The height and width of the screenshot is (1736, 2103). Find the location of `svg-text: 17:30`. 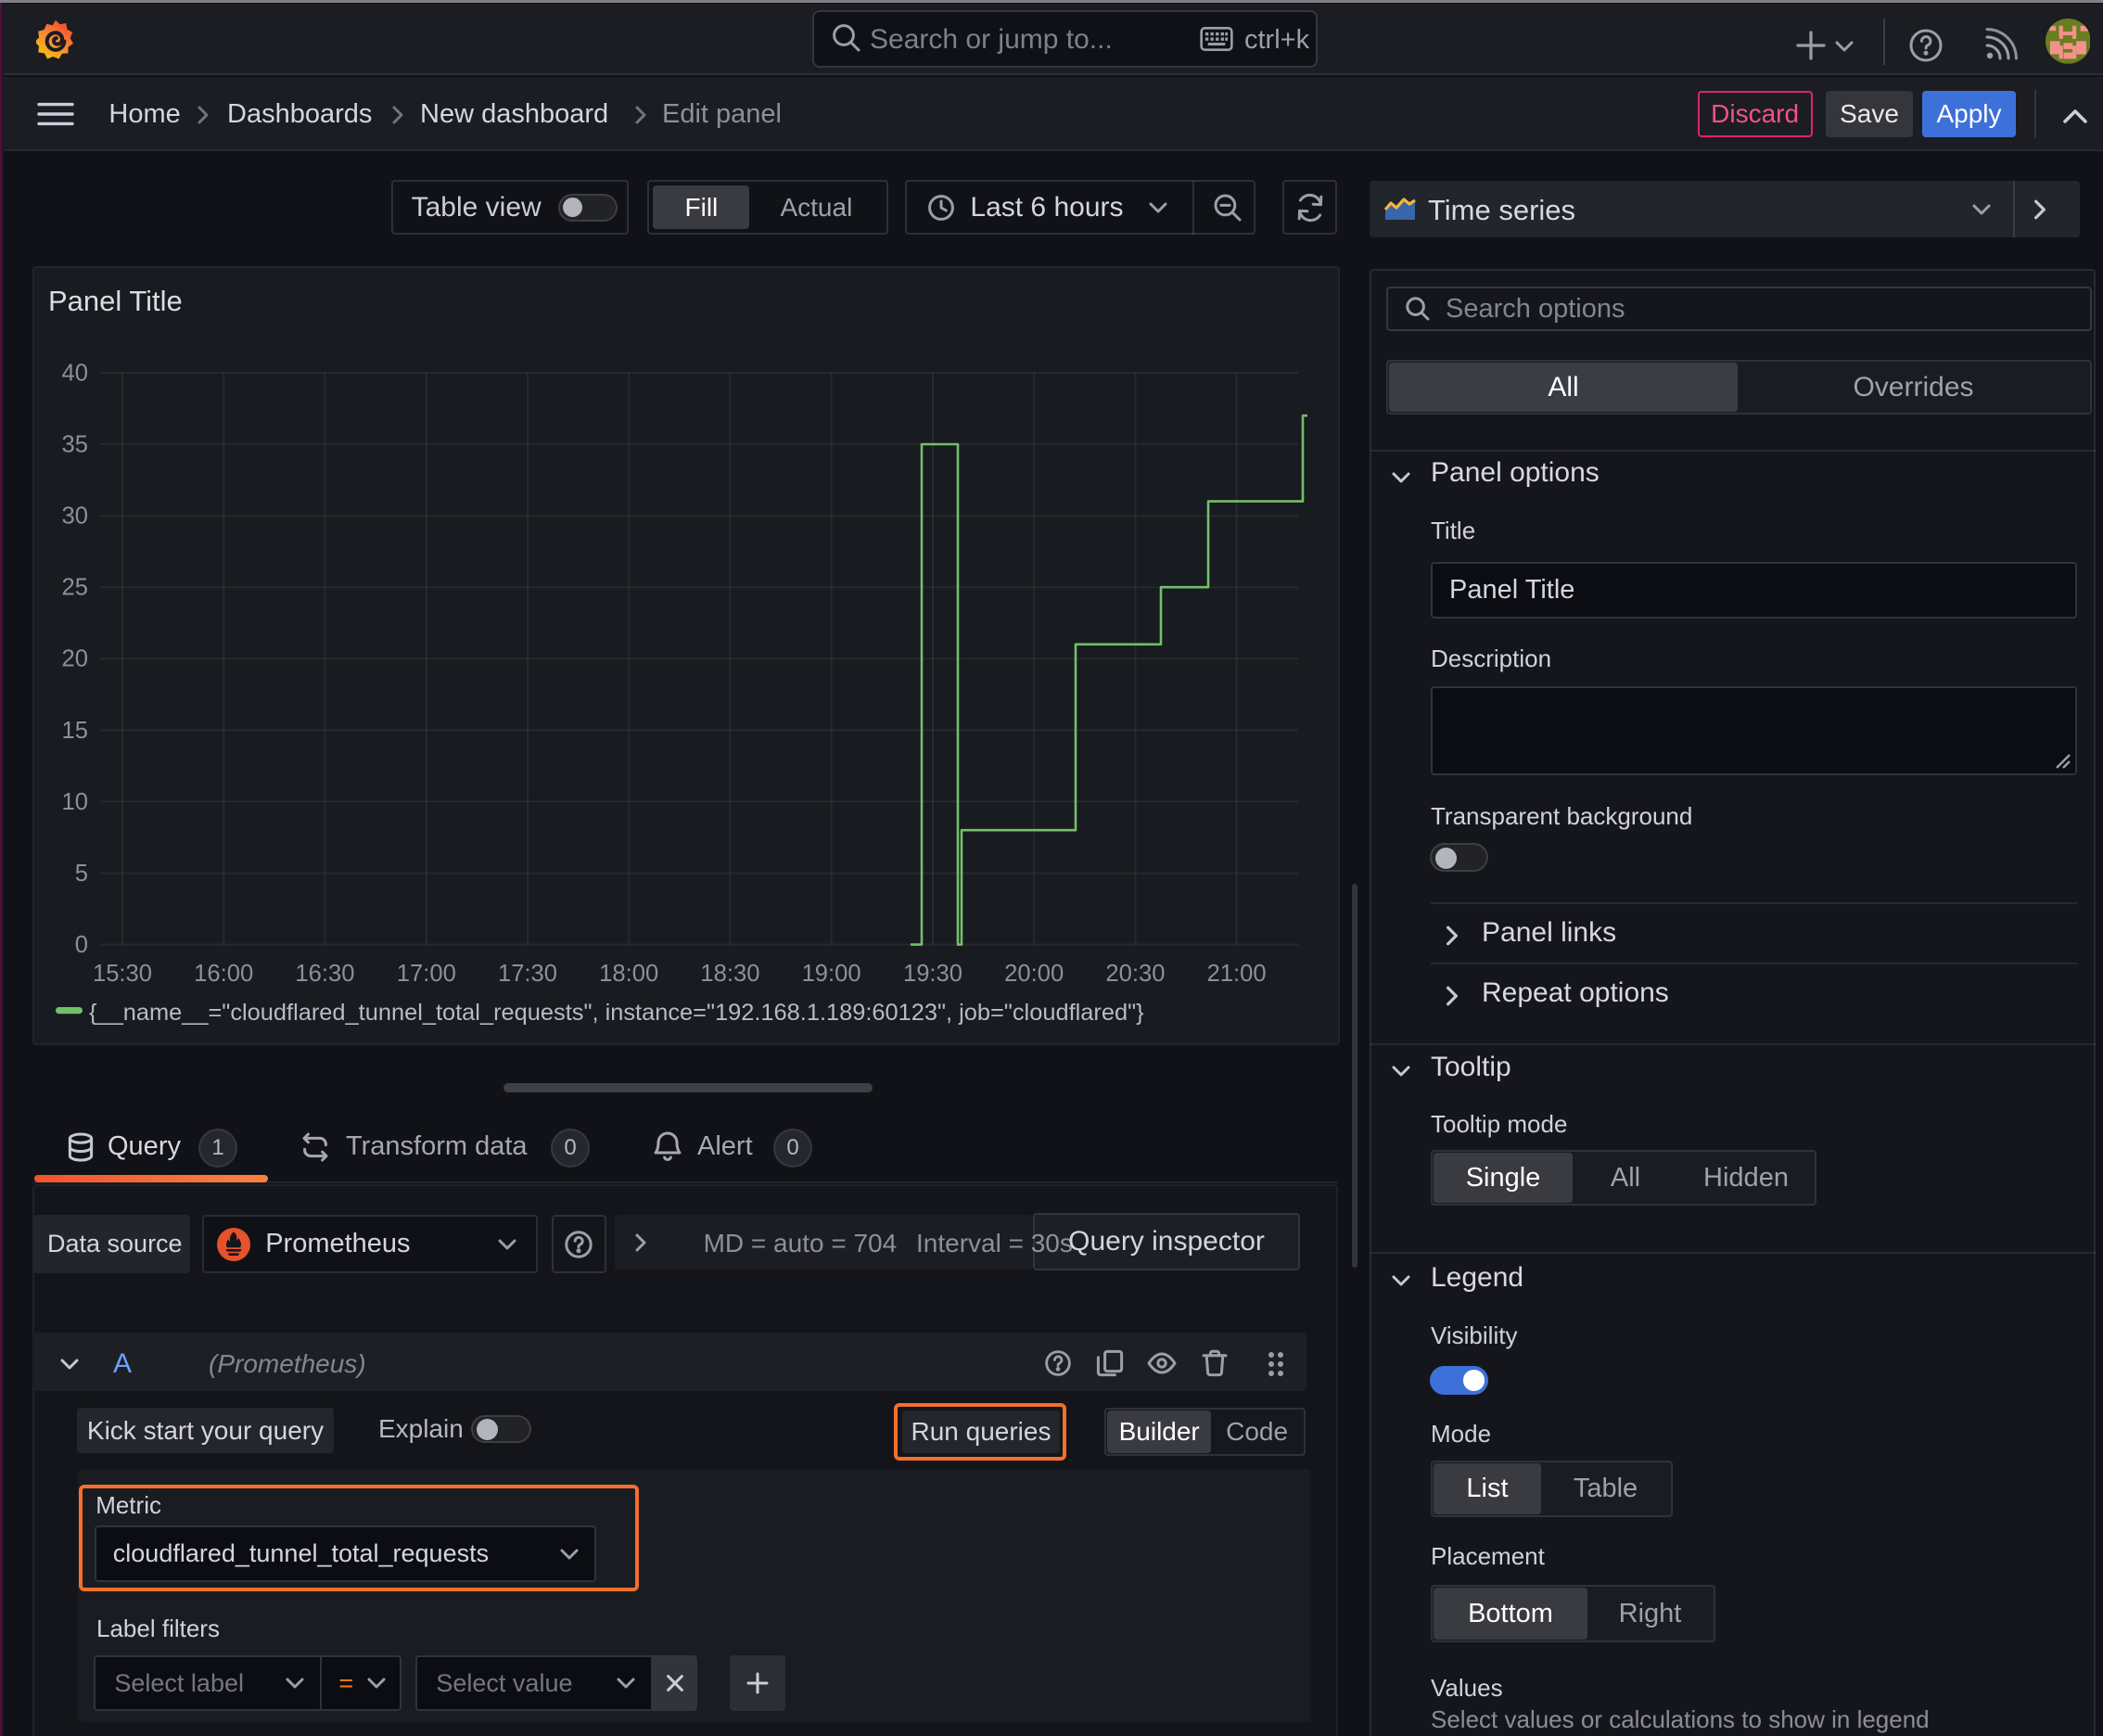

svg-text: 17:30 is located at coordinates (527, 974).